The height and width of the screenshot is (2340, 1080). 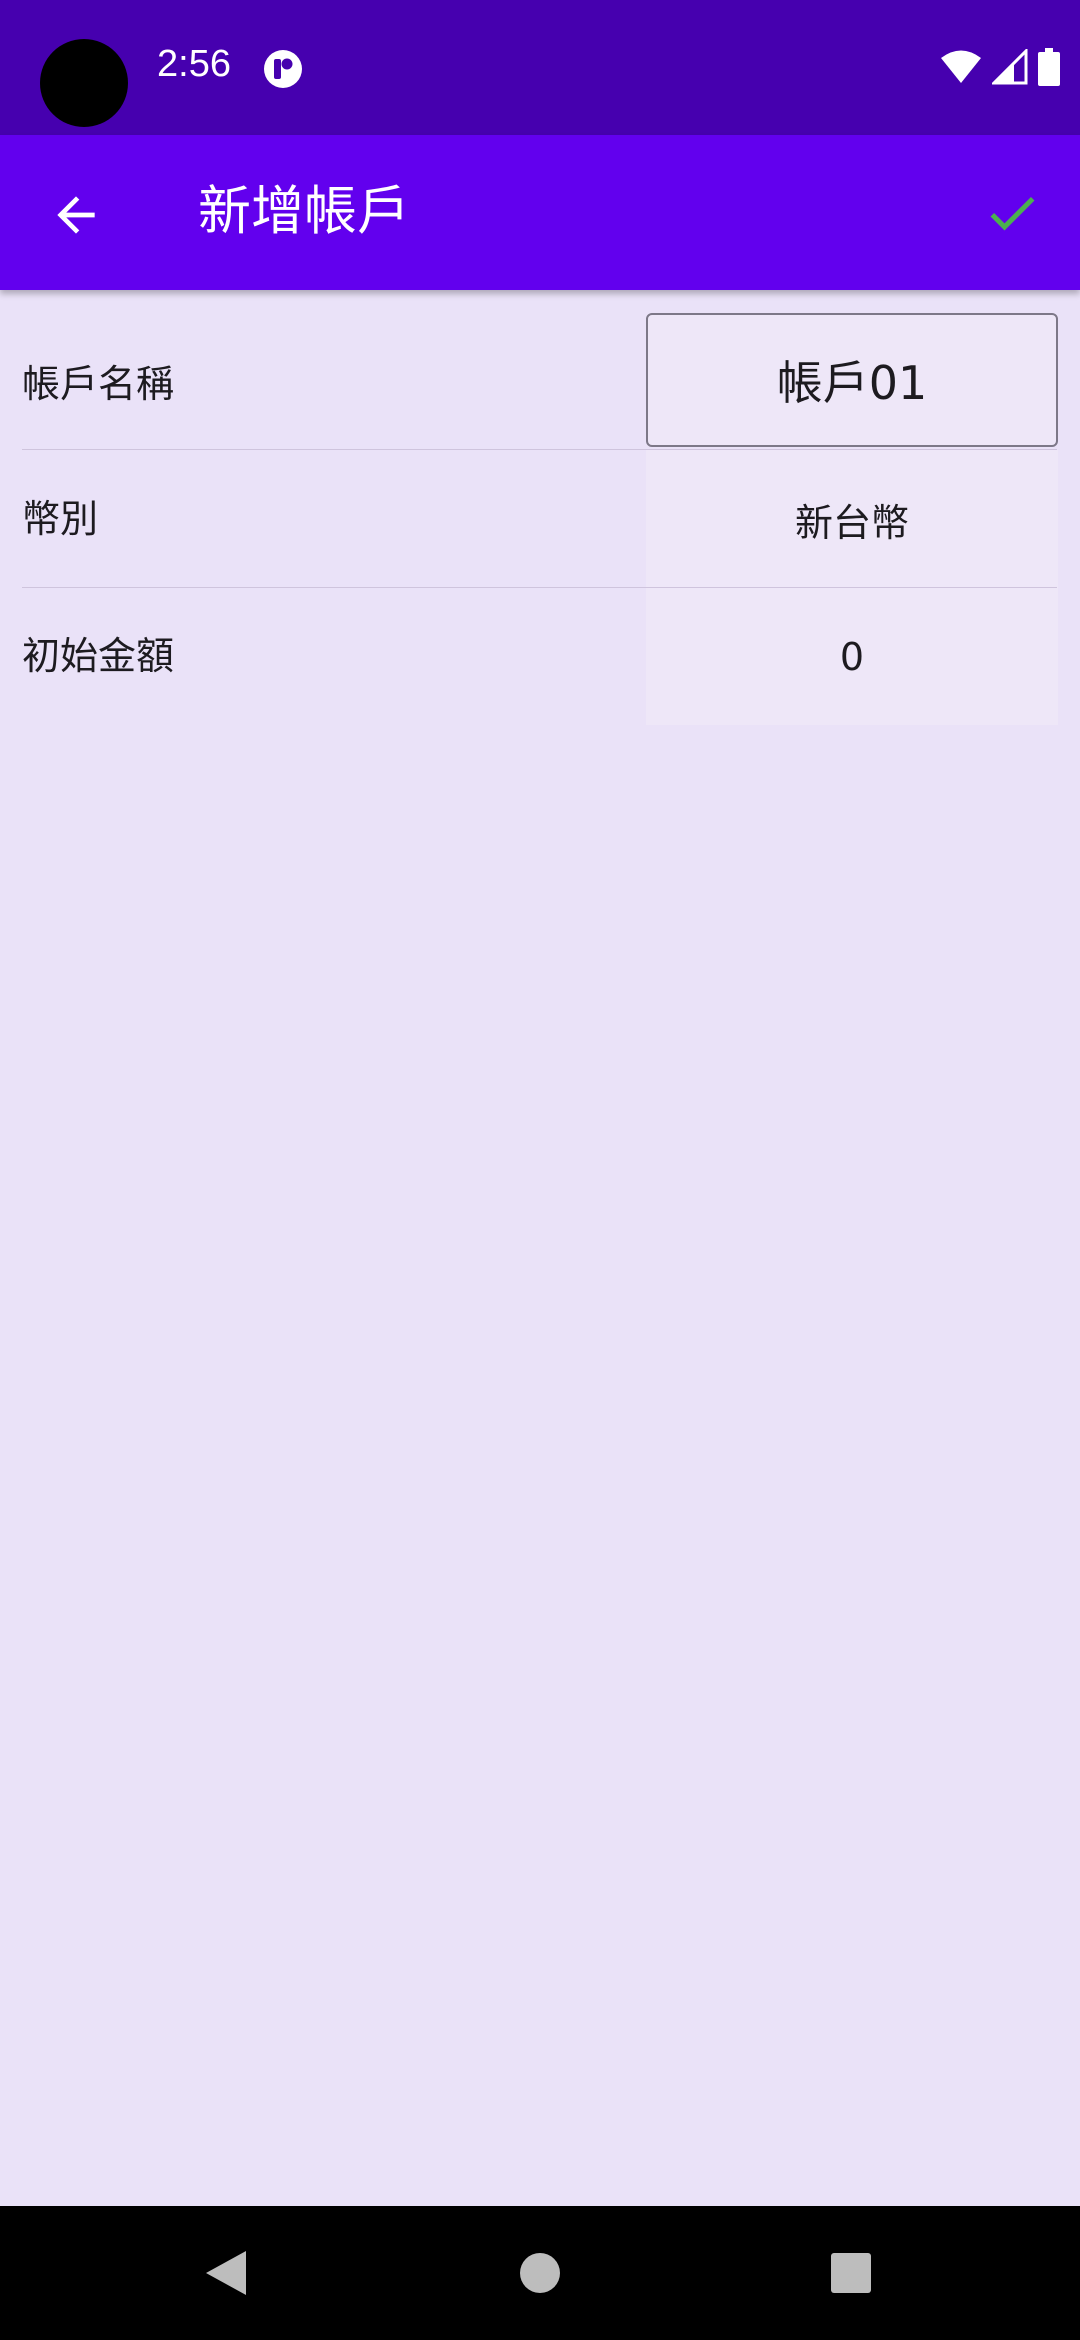 What do you see at coordinates (540, 519) in the screenshot?
I see `form-row-currency: 幣別 新台幣` at bounding box center [540, 519].